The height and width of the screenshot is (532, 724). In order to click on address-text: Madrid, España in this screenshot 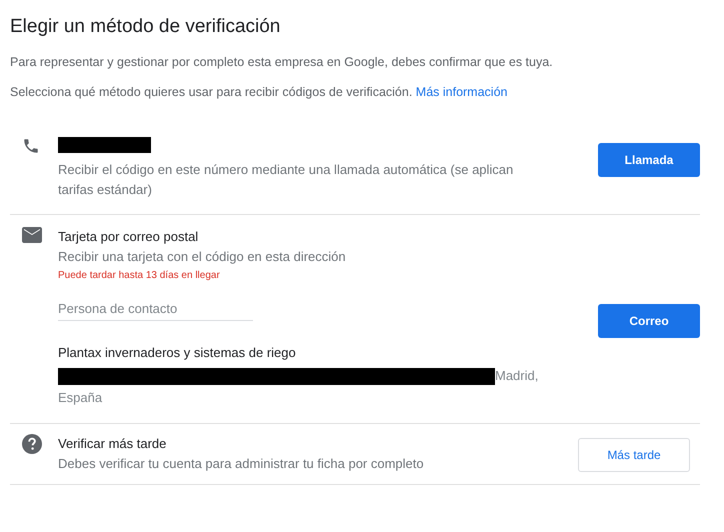, I will do `click(298, 386)`.